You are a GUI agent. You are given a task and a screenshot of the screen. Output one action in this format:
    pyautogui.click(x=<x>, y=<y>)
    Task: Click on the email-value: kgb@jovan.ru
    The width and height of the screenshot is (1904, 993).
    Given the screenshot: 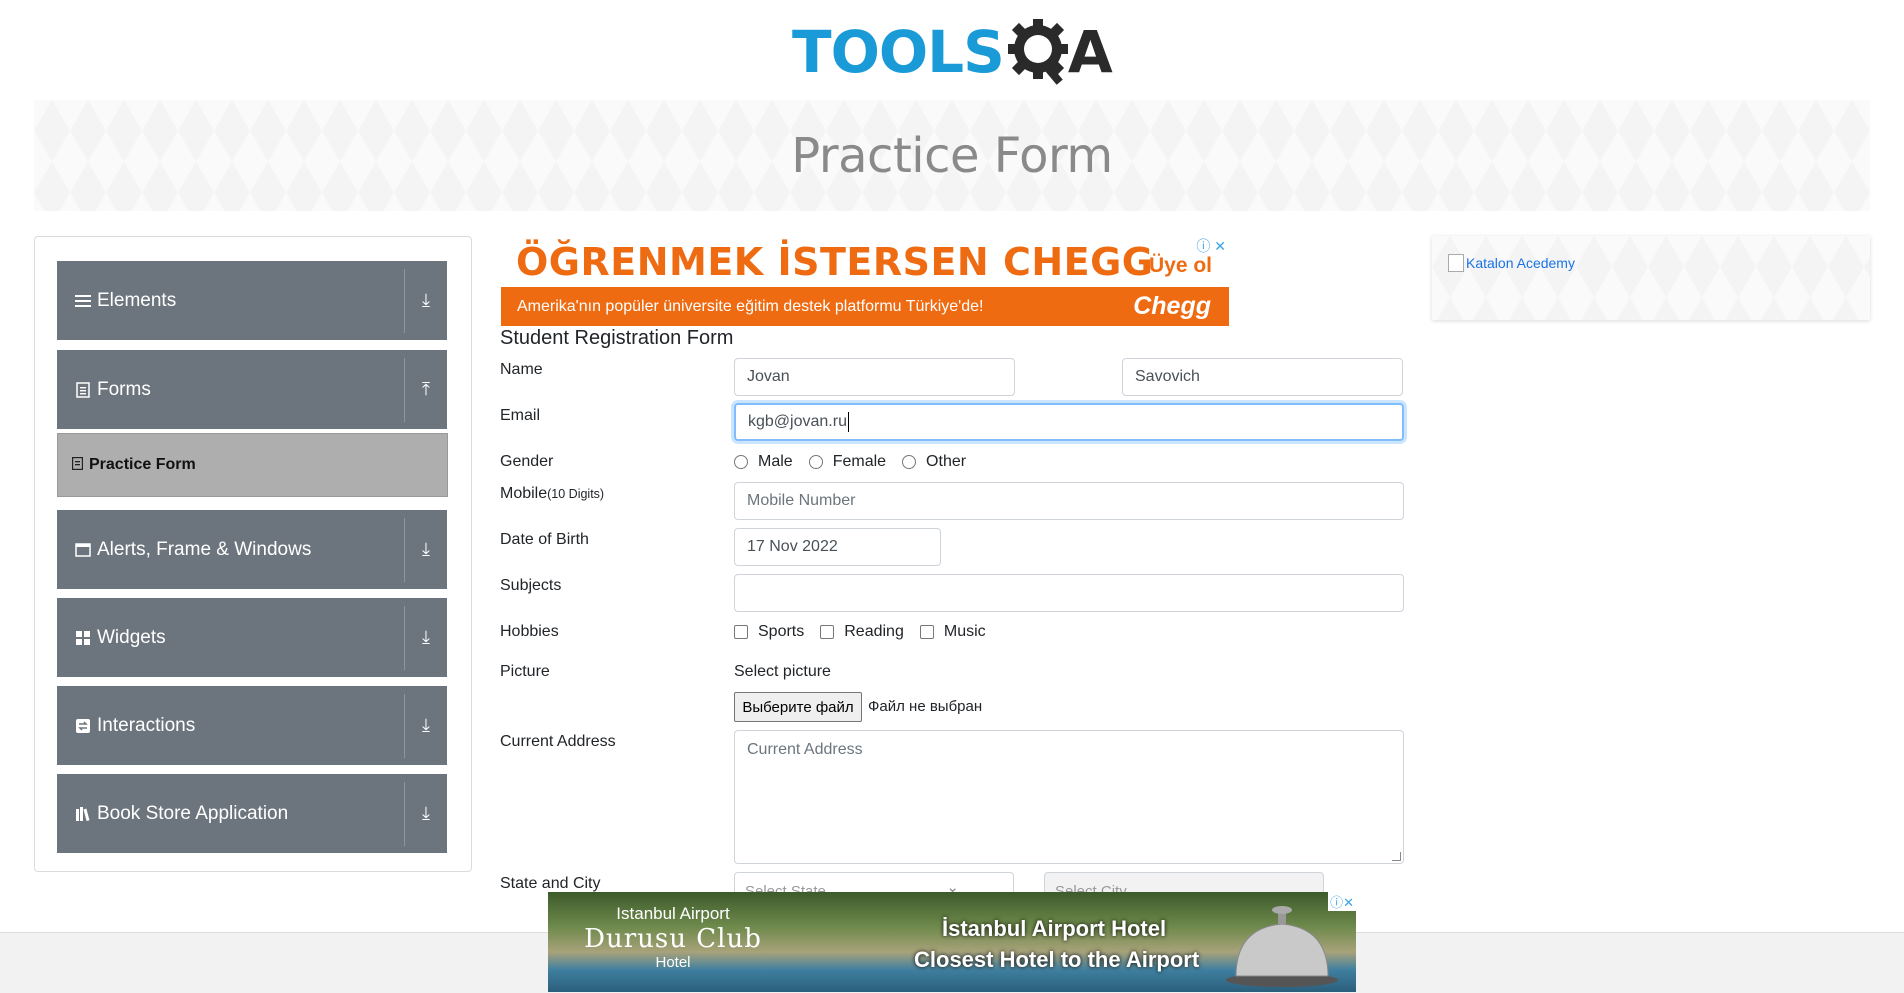 What is the action you would take?
    pyautogui.click(x=797, y=421)
    